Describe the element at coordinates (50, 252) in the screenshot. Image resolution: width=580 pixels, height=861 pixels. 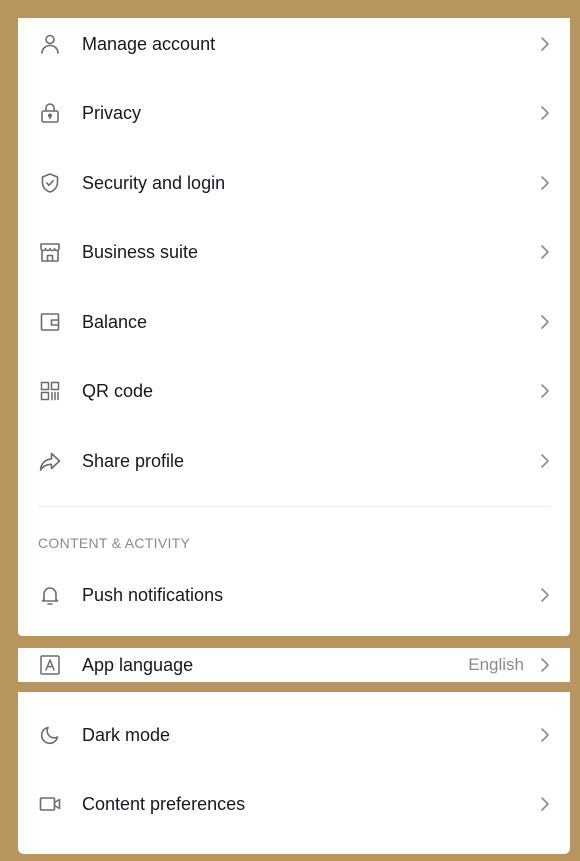
I see `store-icon` at that location.